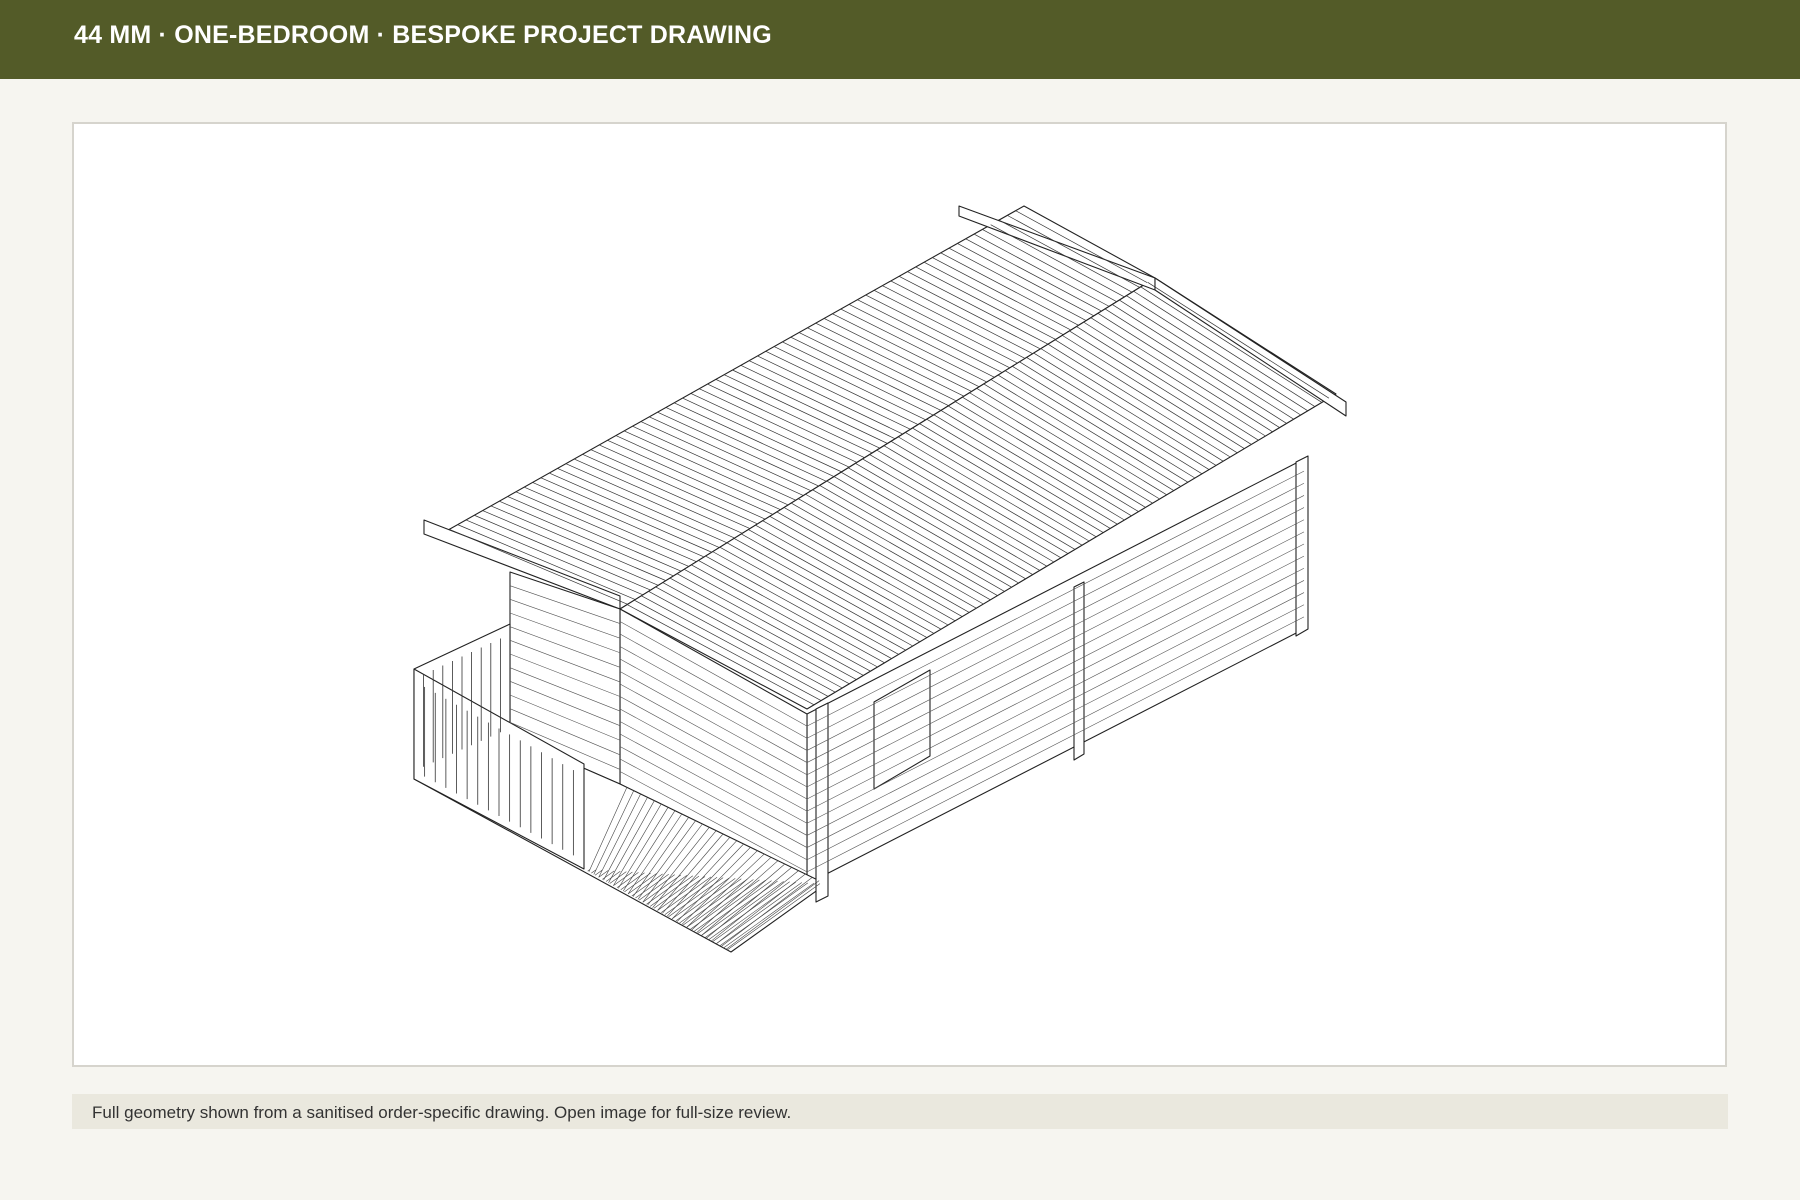 This screenshot has width=1800, height=1200. Describe the element at coordinates (1079, 671) in the screenshot. I see `wall-post` at that location.